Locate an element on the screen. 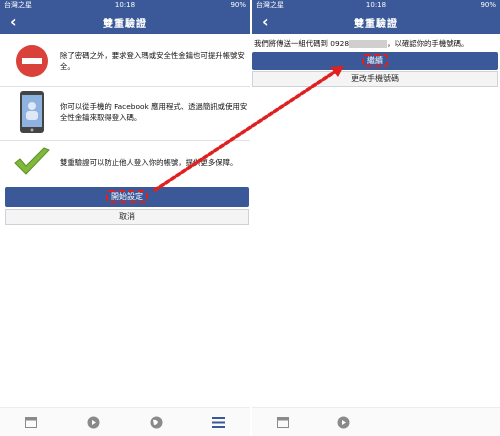  continue-button: 繼續 is located at coordinates (375, 61).